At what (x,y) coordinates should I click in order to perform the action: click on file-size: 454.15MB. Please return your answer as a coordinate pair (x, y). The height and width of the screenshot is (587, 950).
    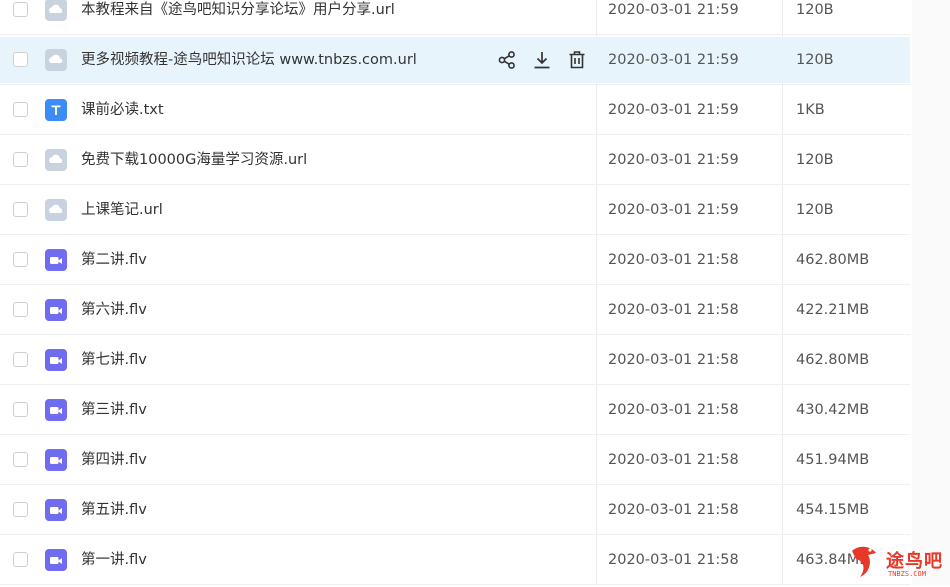
    Looking at the image, I should click on (833, 510).